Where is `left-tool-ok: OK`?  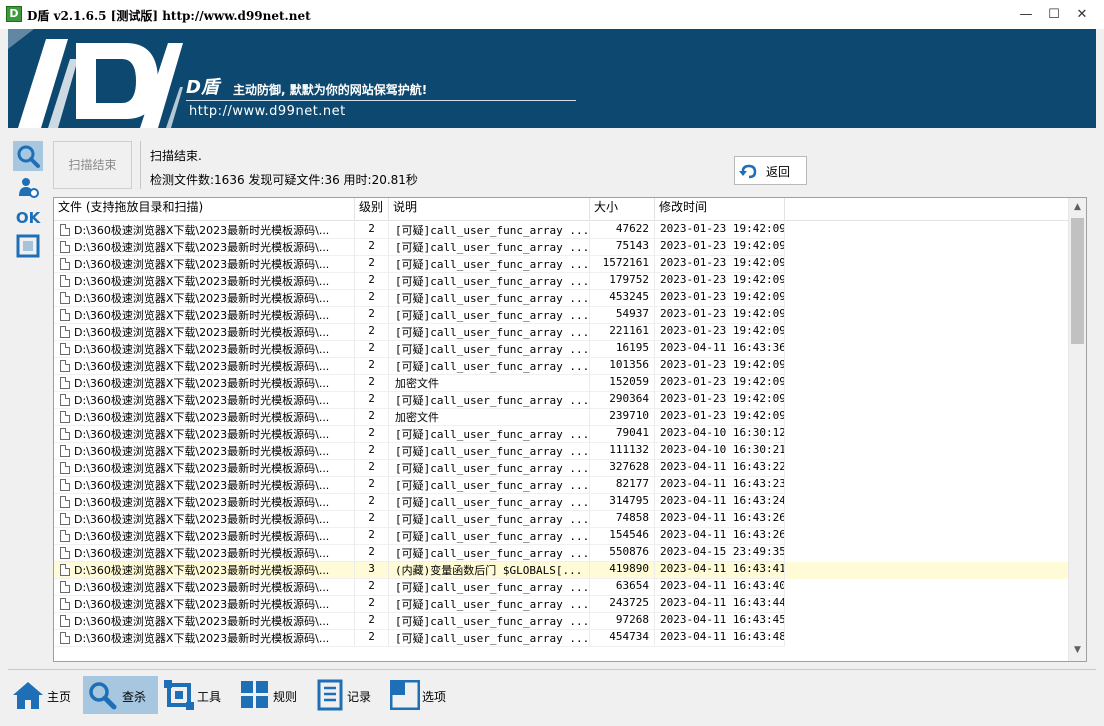
left-tool-ok: OK is located at coordinates (28, 217).